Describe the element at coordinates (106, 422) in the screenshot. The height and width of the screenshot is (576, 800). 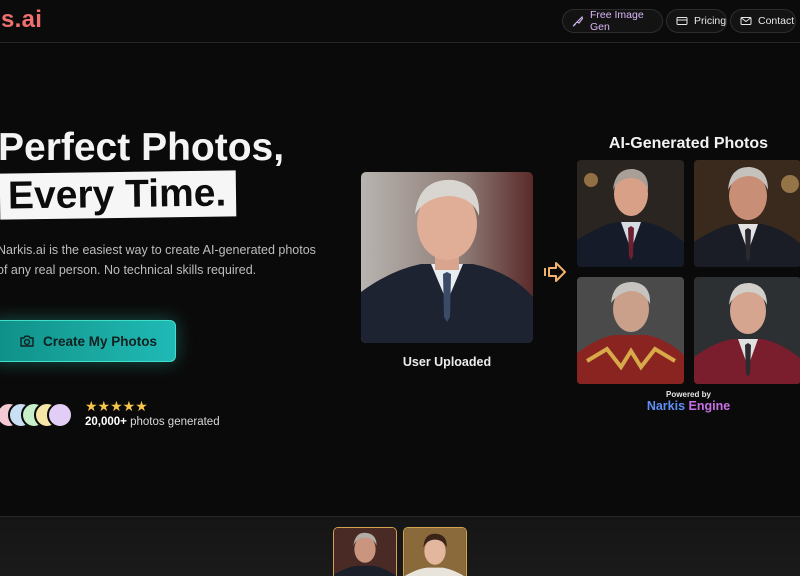
I see `count-number: 20,000+` at that location.